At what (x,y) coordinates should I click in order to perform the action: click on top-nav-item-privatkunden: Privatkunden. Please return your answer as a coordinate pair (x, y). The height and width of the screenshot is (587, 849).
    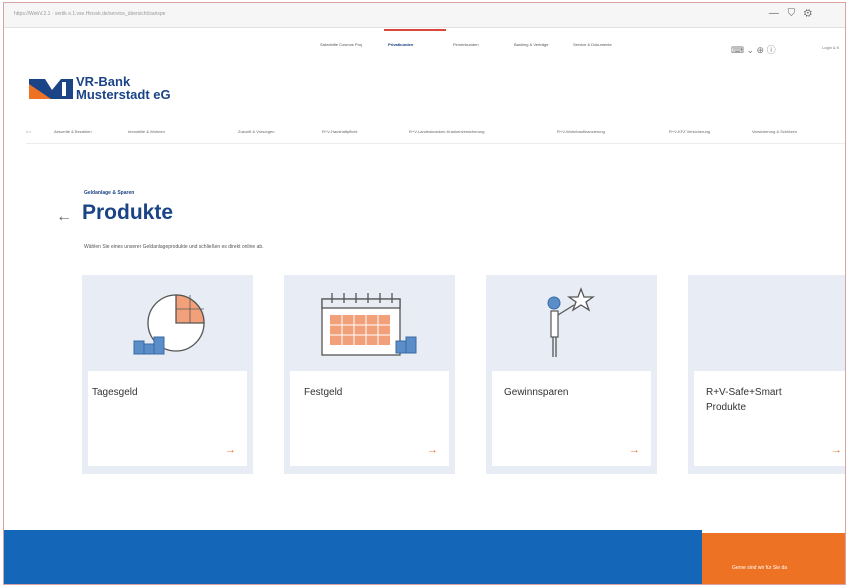
    Looking at the image, I should click on (412, 44).